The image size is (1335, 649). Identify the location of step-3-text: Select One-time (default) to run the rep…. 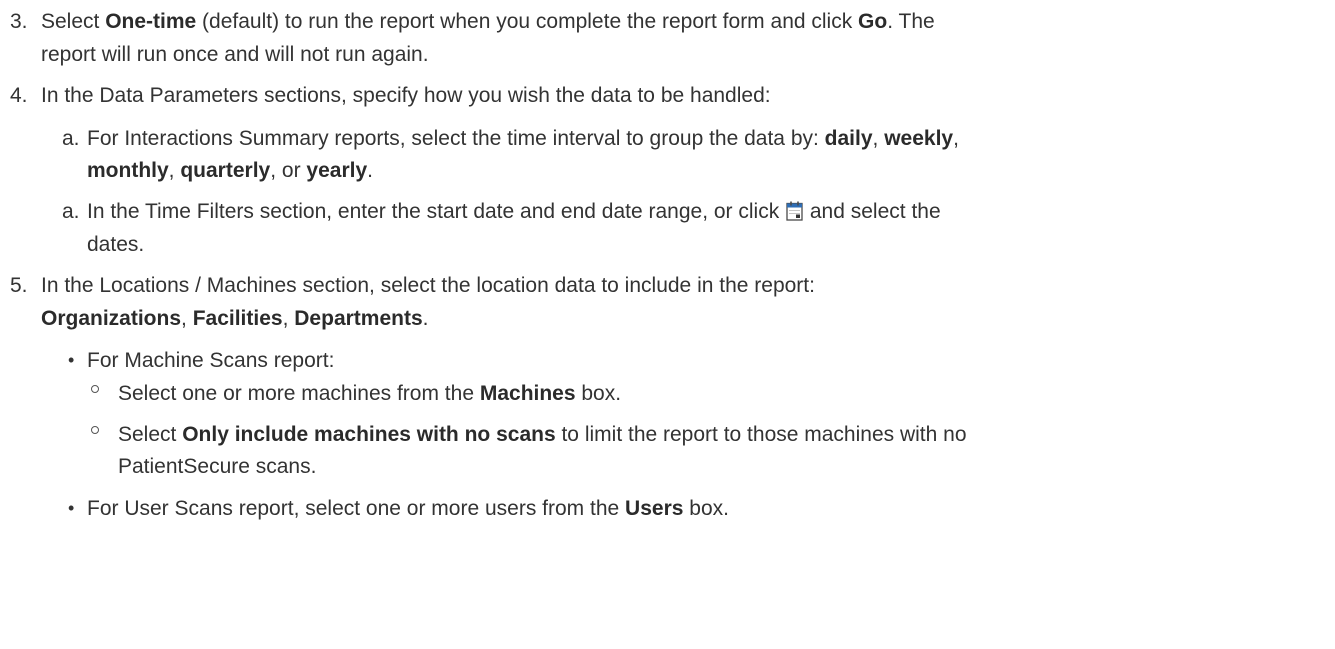
(488, 21).